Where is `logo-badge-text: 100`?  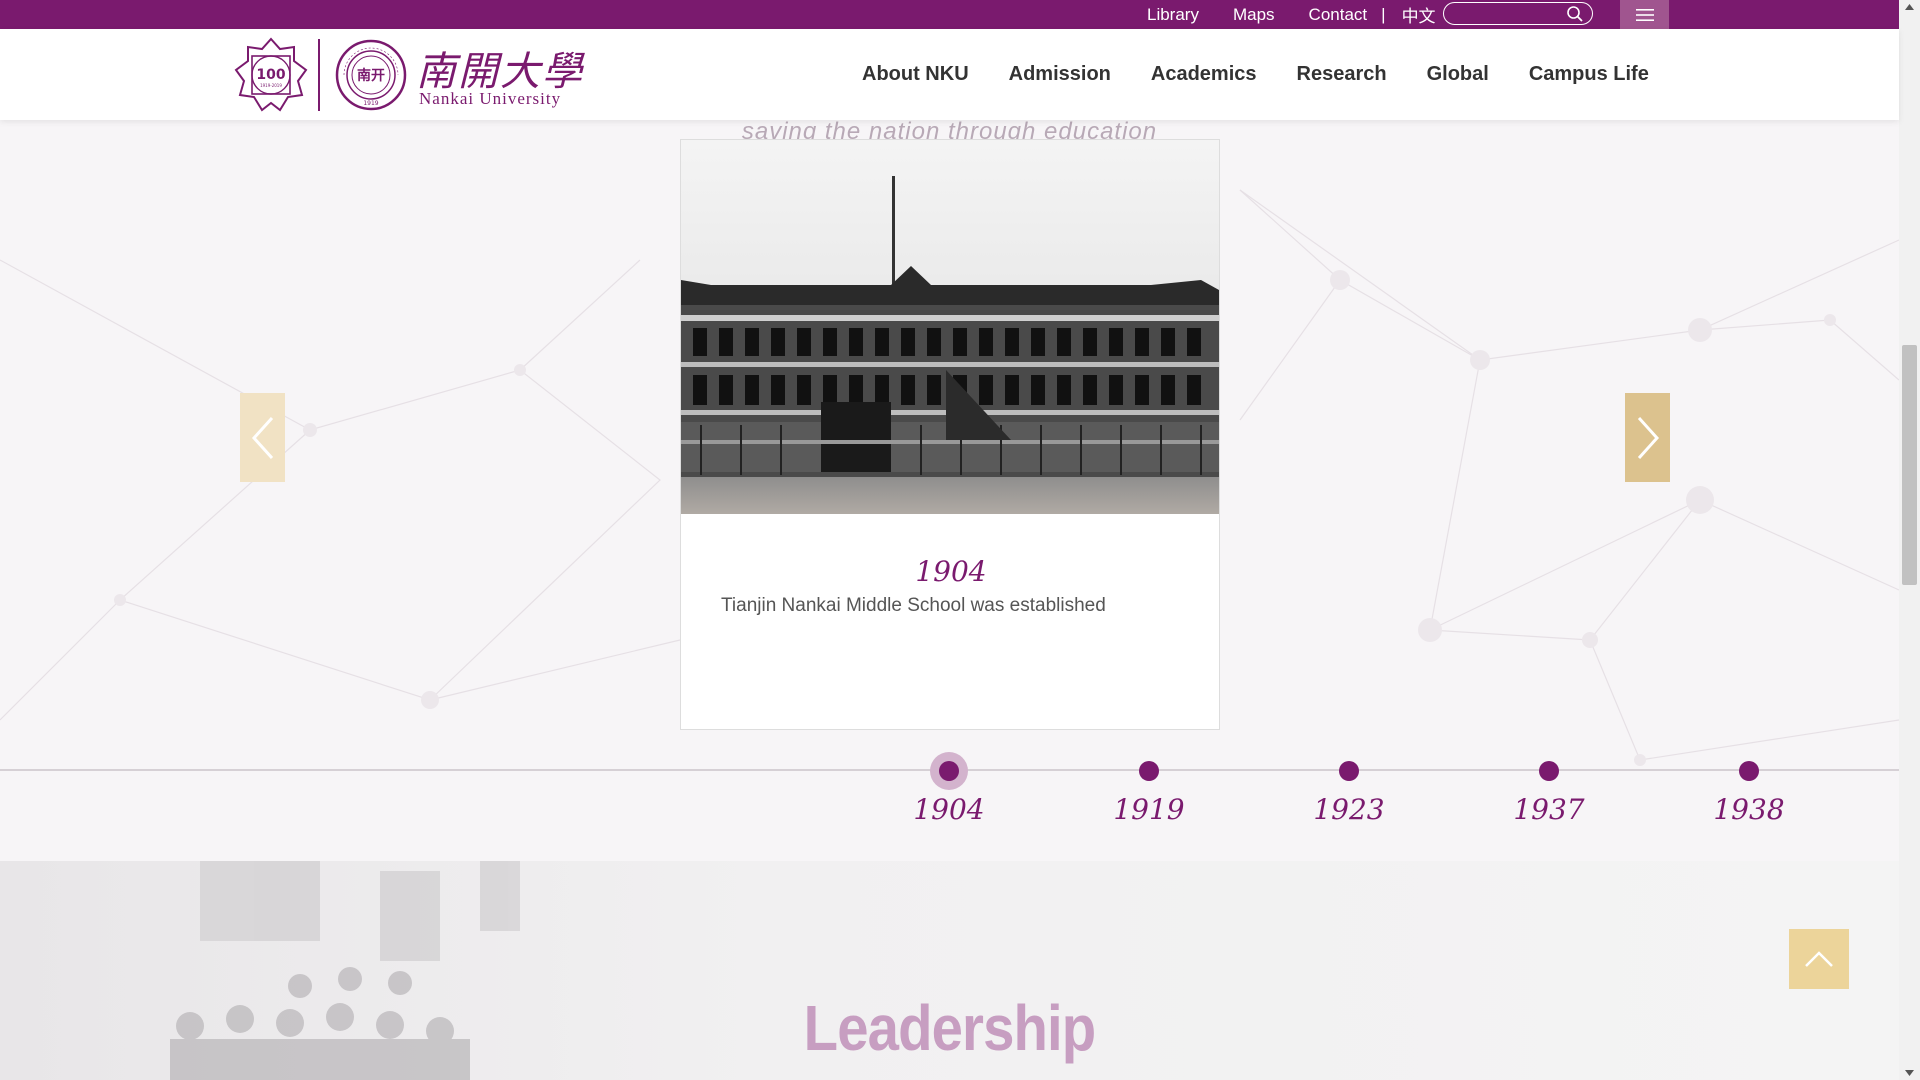 logo-badge-text: 100 is located at coordinates (270, 75).